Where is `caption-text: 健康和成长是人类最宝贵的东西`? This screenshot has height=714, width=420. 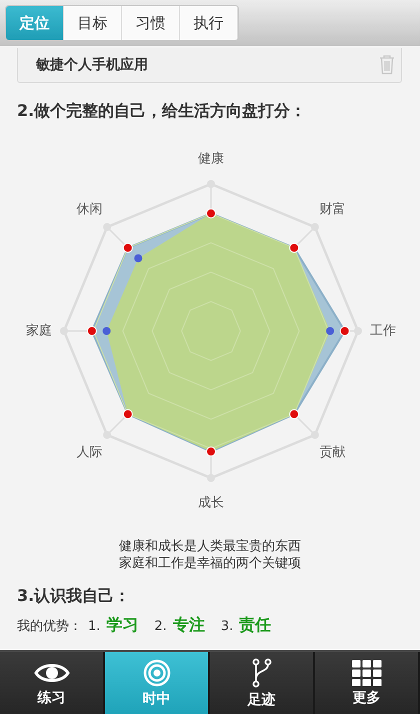 caption-text: 健康和成长是人类最宝贵的东西 is located at coordinates (210, 546).